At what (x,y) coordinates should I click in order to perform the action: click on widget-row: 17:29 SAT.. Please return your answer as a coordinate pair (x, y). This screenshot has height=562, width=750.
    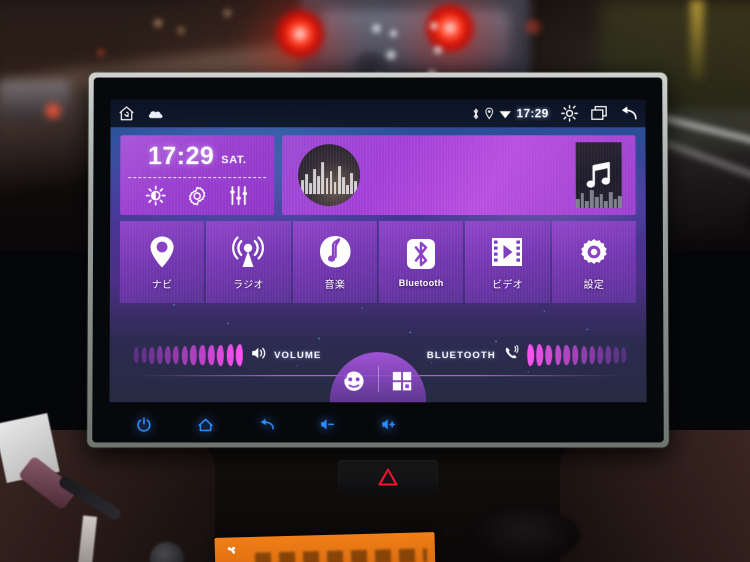
    Looking at the image, I should click on (378, 175).